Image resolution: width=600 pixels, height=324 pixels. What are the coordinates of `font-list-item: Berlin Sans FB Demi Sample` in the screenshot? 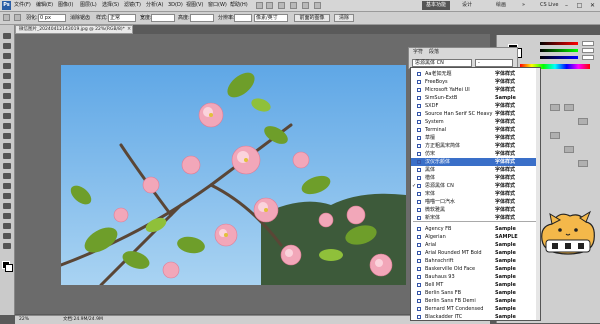 It's located at (475, 301).